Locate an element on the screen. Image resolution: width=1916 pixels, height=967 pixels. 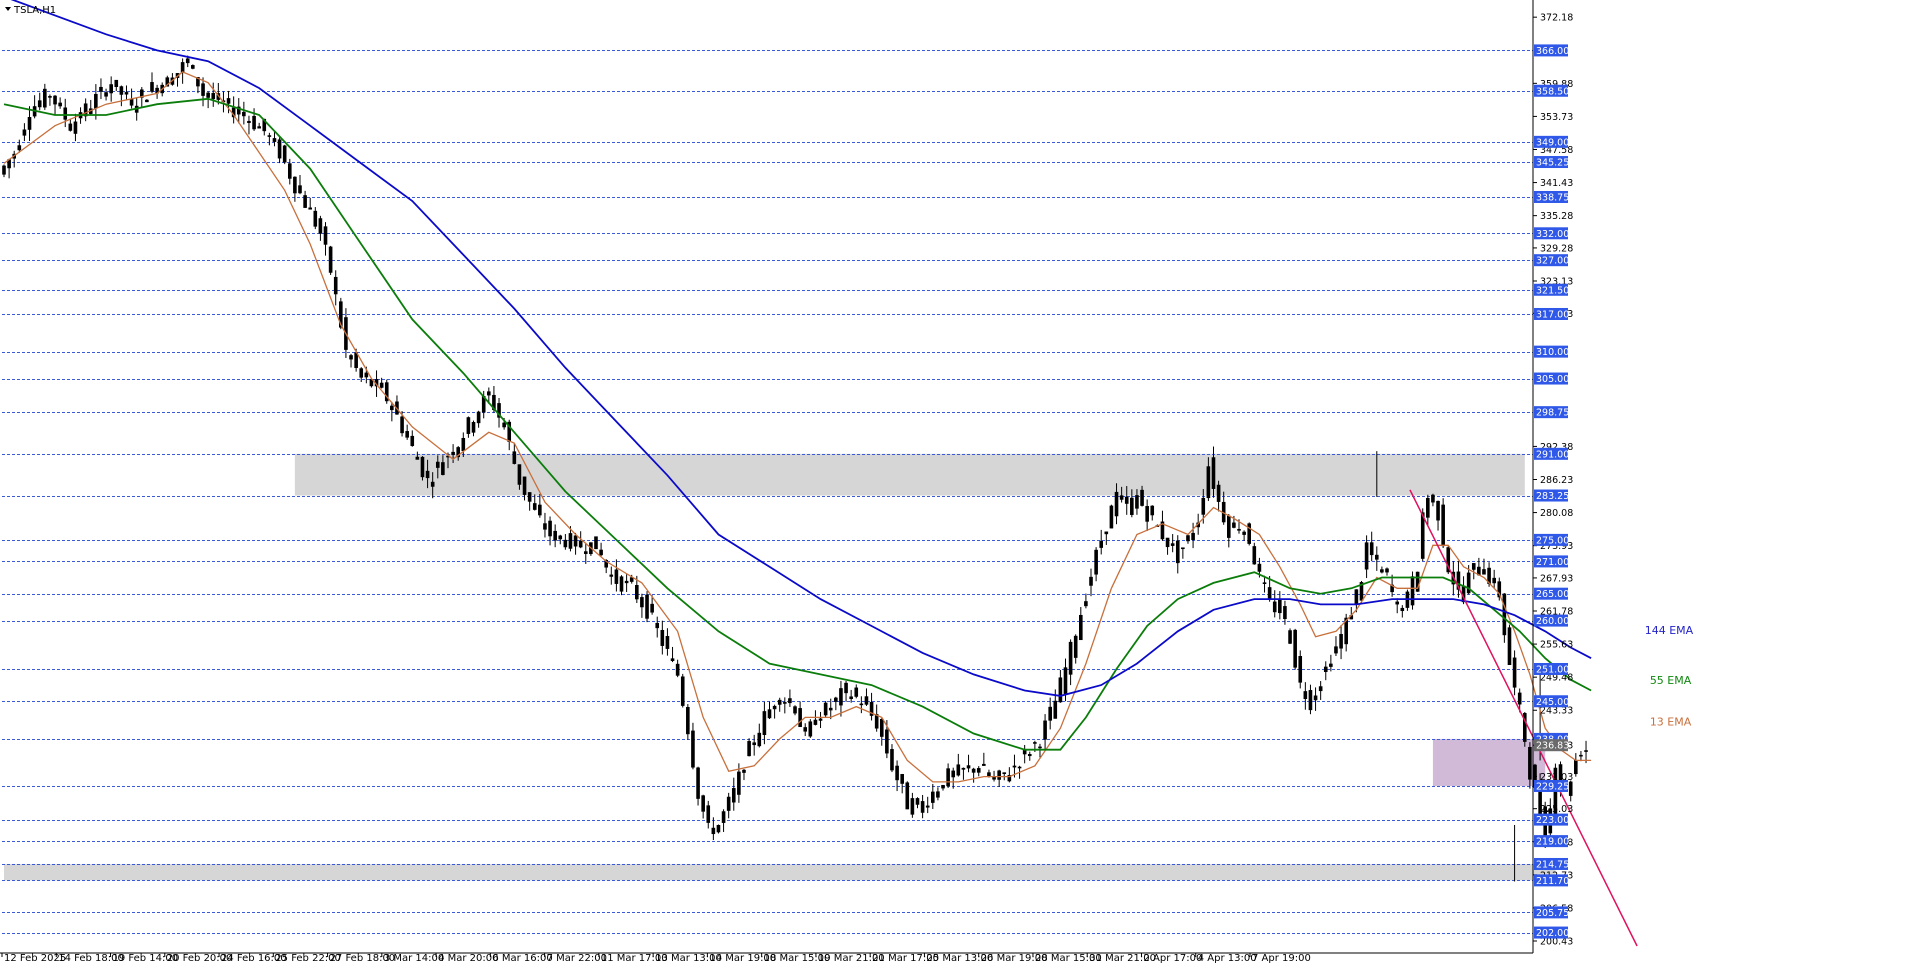
time-label: 6 Mar 16:00 is located at coordinates (522, 958).